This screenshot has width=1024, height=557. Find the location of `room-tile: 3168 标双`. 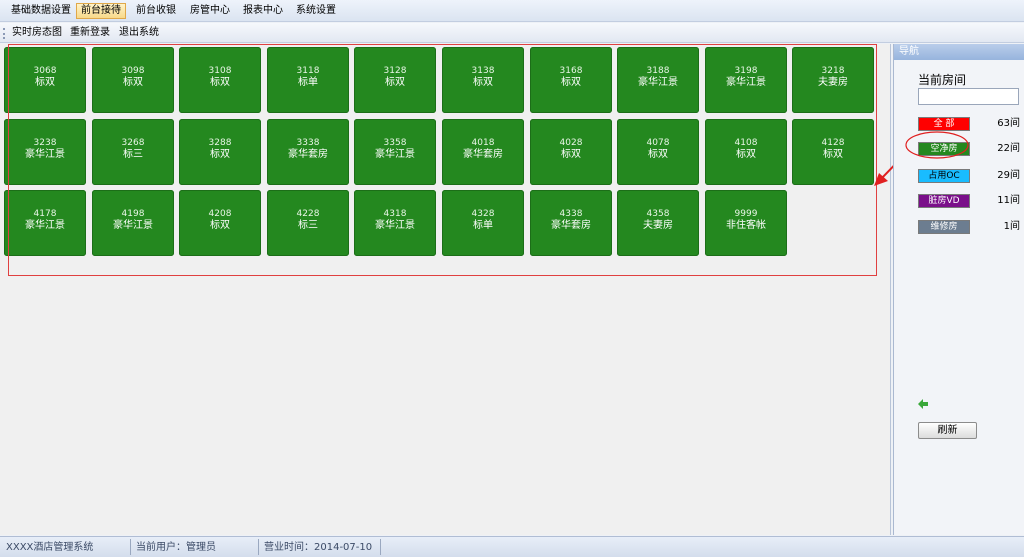

room-tile: 3168 标双 is located at coordinates (571, 80).